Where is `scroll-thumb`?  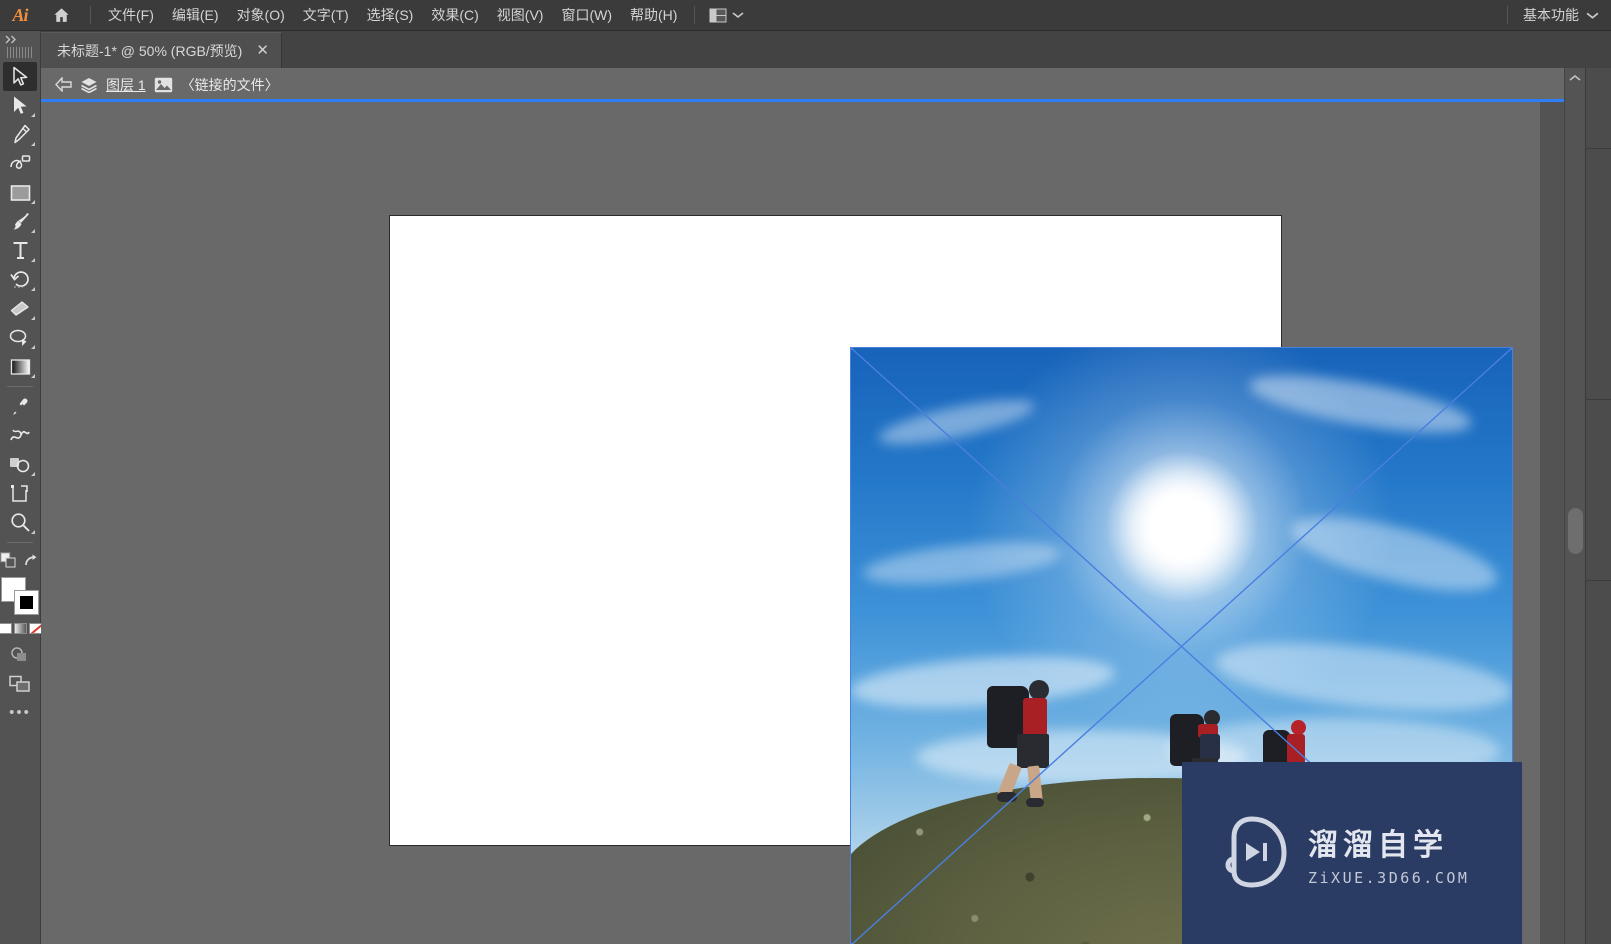
scroll-thumb is located at coordinates (1575, 531).